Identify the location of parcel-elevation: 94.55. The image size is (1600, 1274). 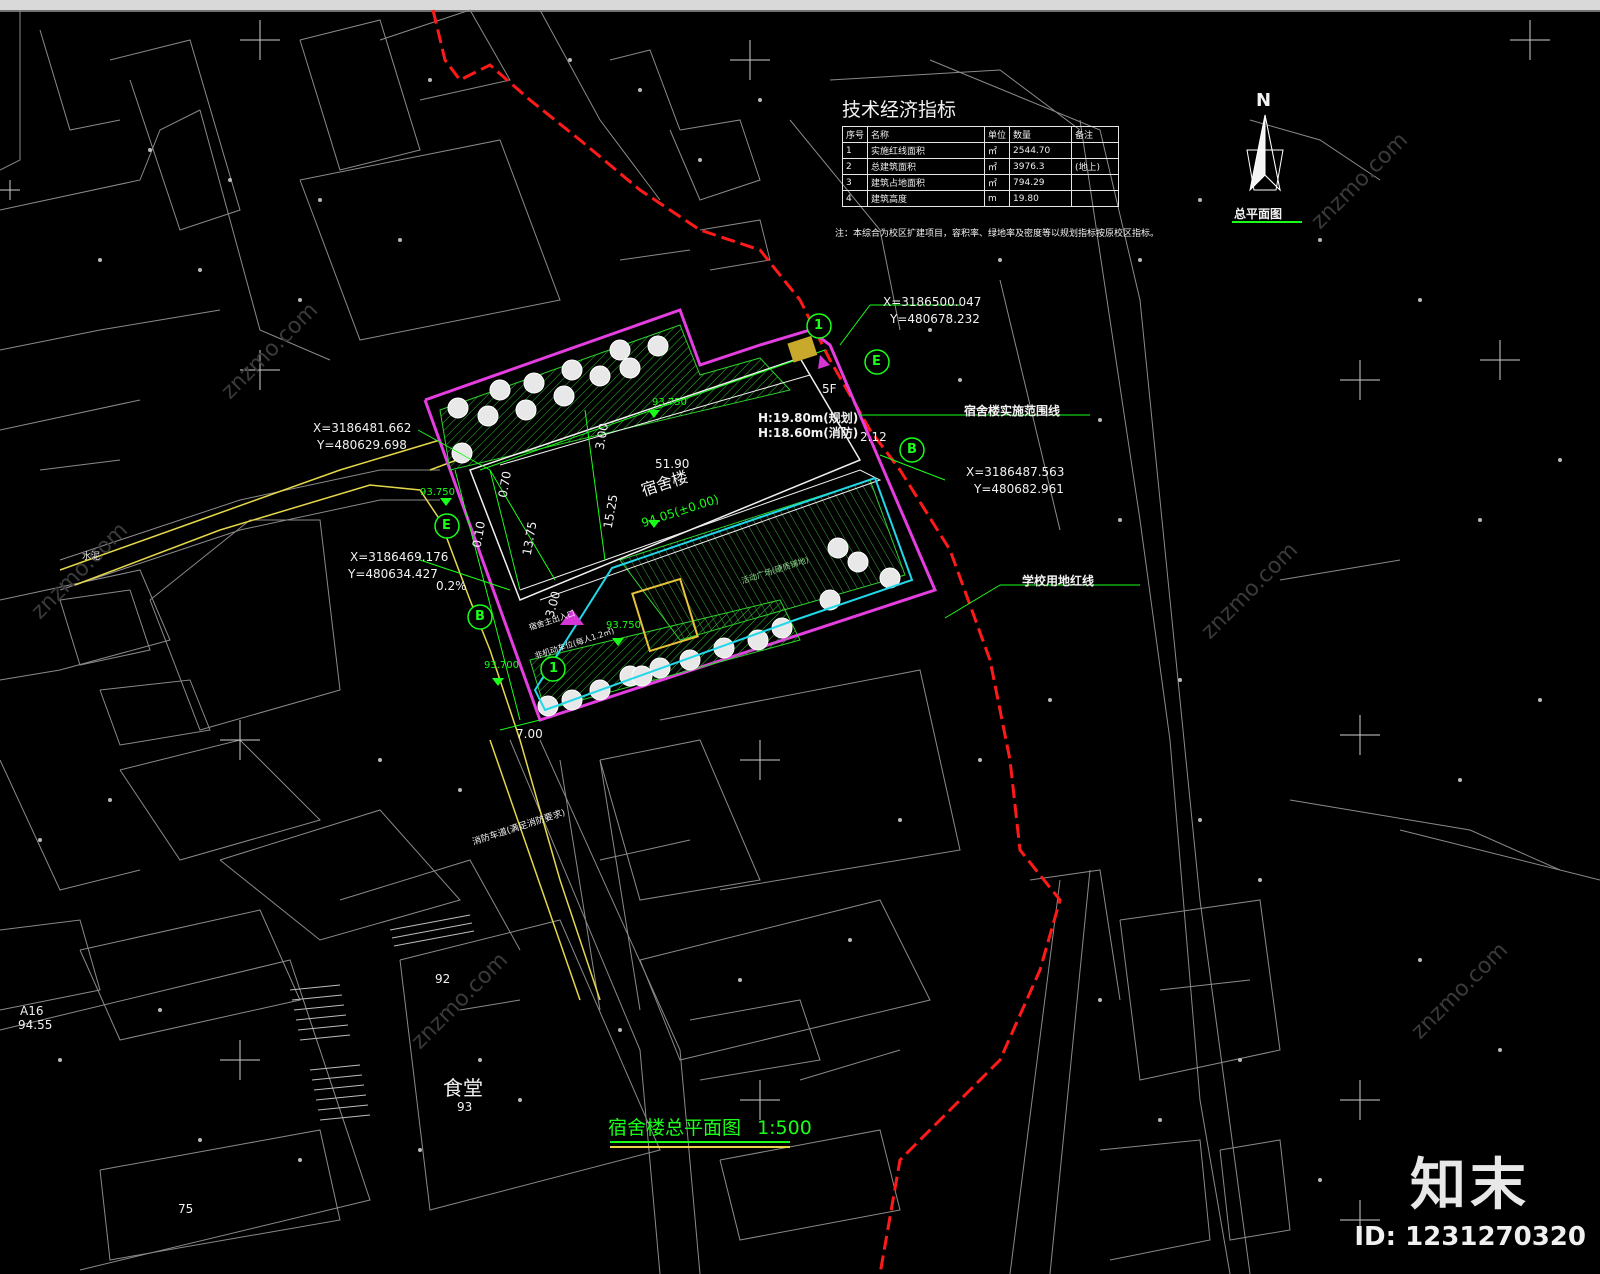
(35, 1025).